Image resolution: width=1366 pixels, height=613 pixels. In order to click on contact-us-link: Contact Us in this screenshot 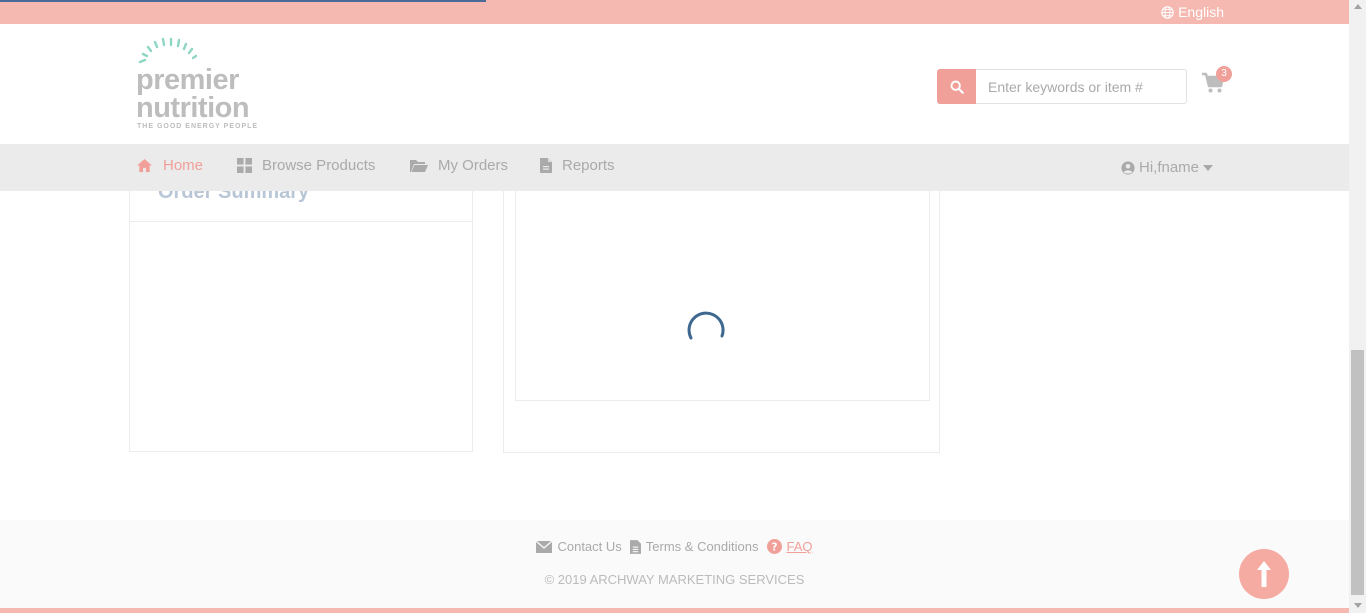, I will do `click(579, 546)`.